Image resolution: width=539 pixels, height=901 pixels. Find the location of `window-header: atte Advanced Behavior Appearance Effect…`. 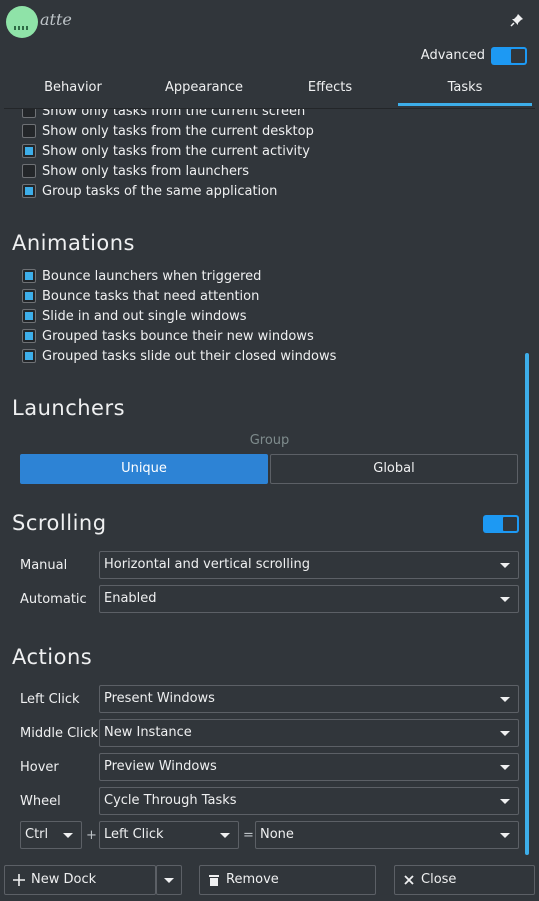

window-header: atte Advanced Behavior Appearance Effect… is located at coordinates (269, 54).